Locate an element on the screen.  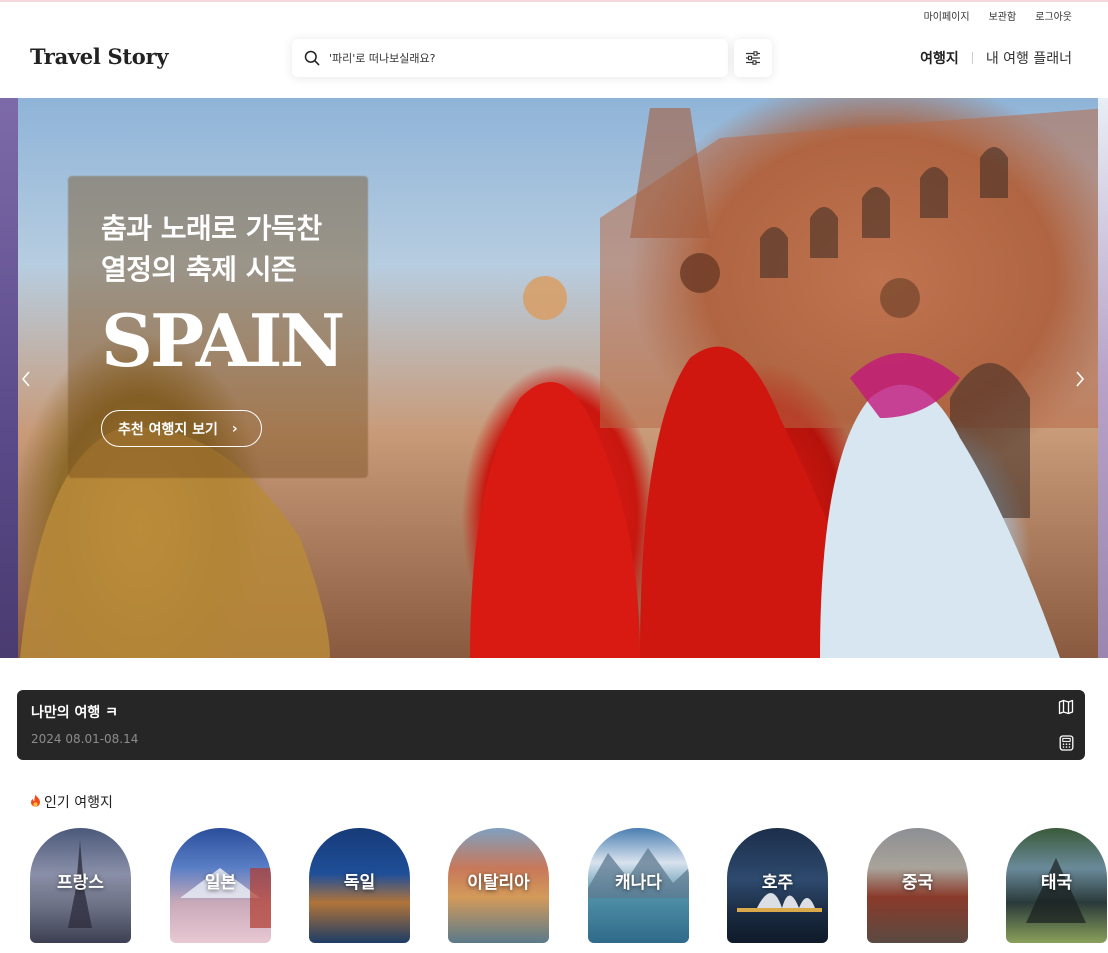
destination-card-france: 프랑스 is located at coordinates (80, 885).